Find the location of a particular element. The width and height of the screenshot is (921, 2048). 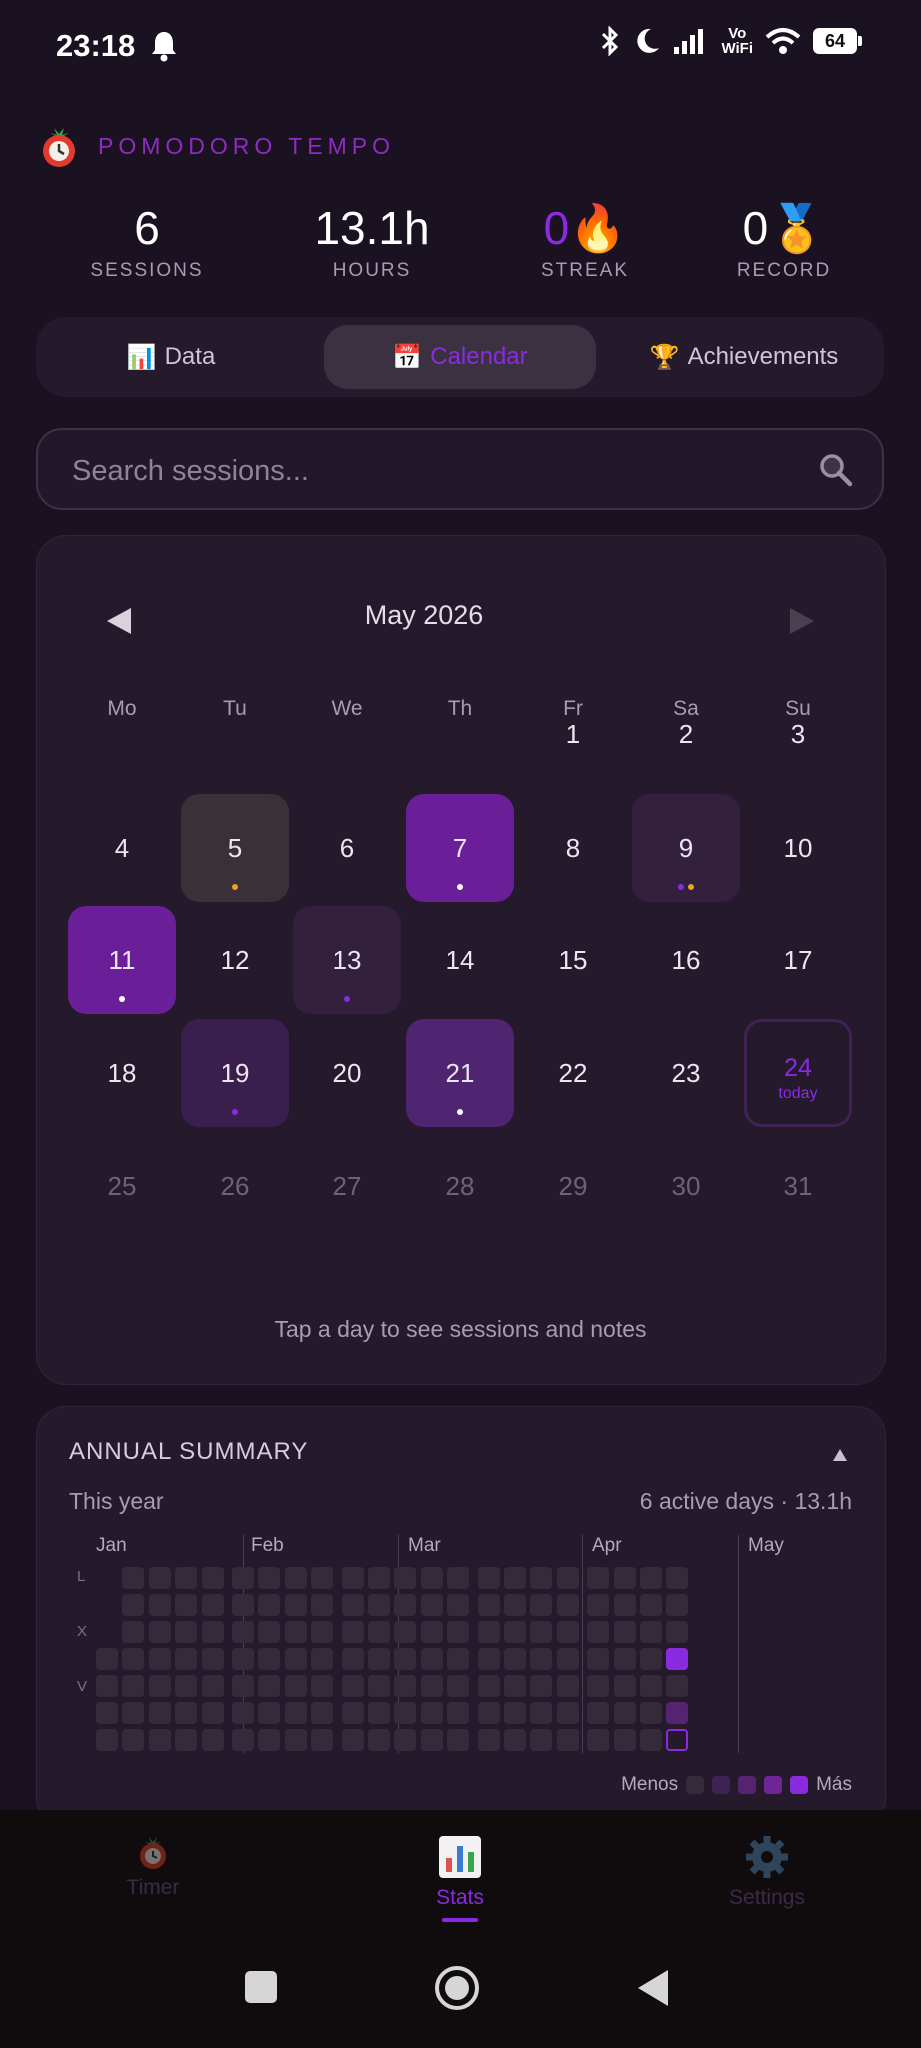

nav-timer: Timer is located at coordinates (153, 1867).